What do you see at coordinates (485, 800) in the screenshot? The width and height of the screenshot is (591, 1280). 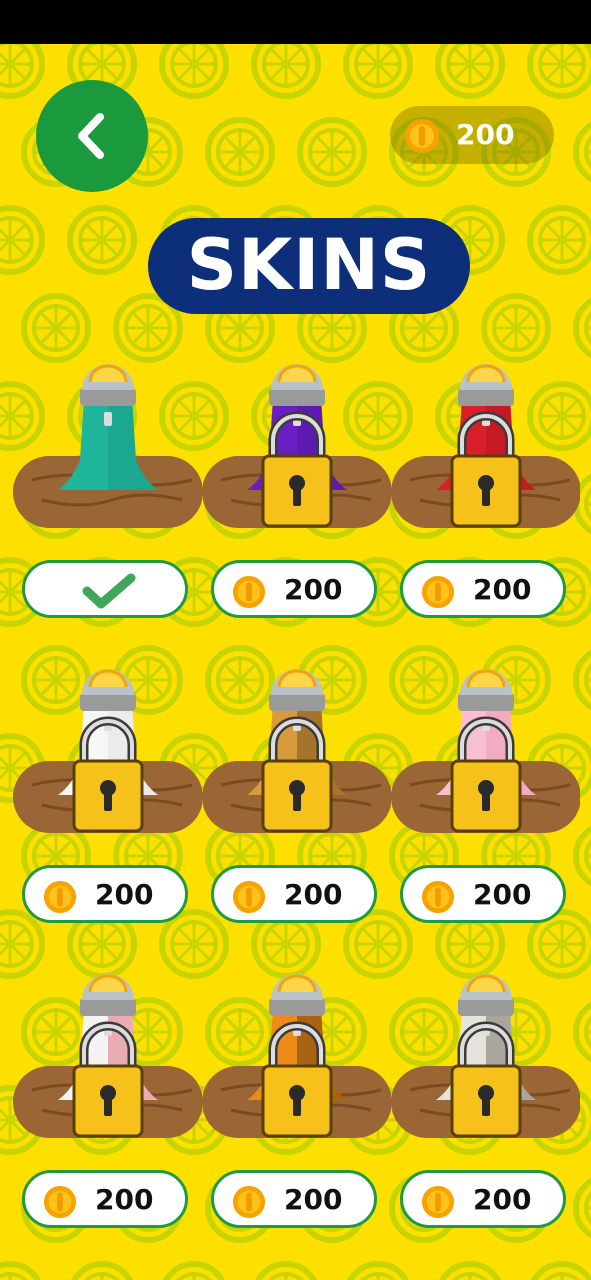 I see `skin-card-pink-lace: 200` at bounding box center [485, 800].